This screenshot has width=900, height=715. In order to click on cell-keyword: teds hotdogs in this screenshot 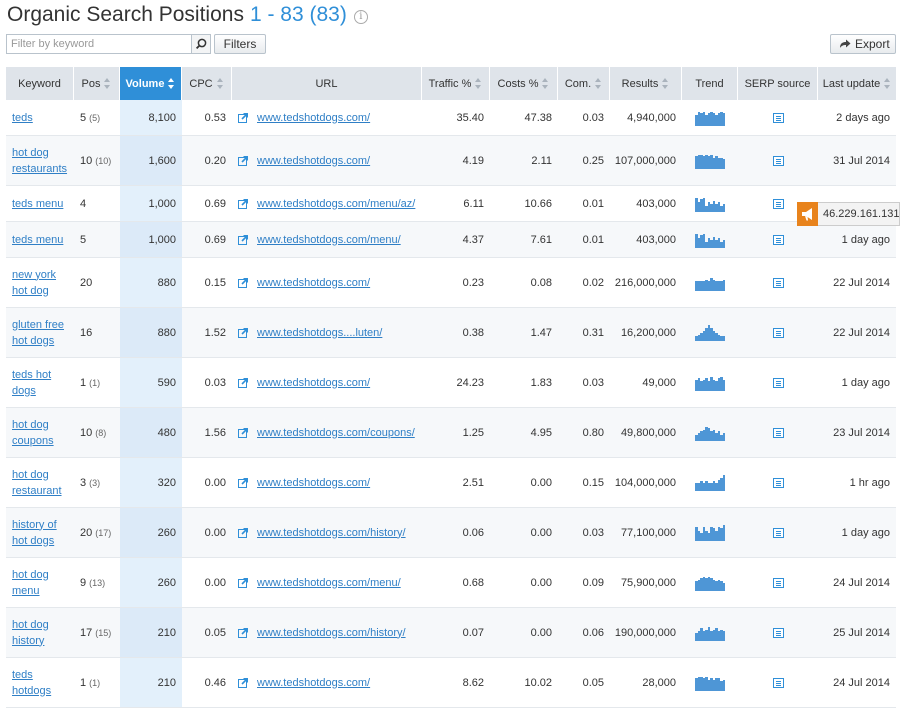, I will do `click(40, 682)`.